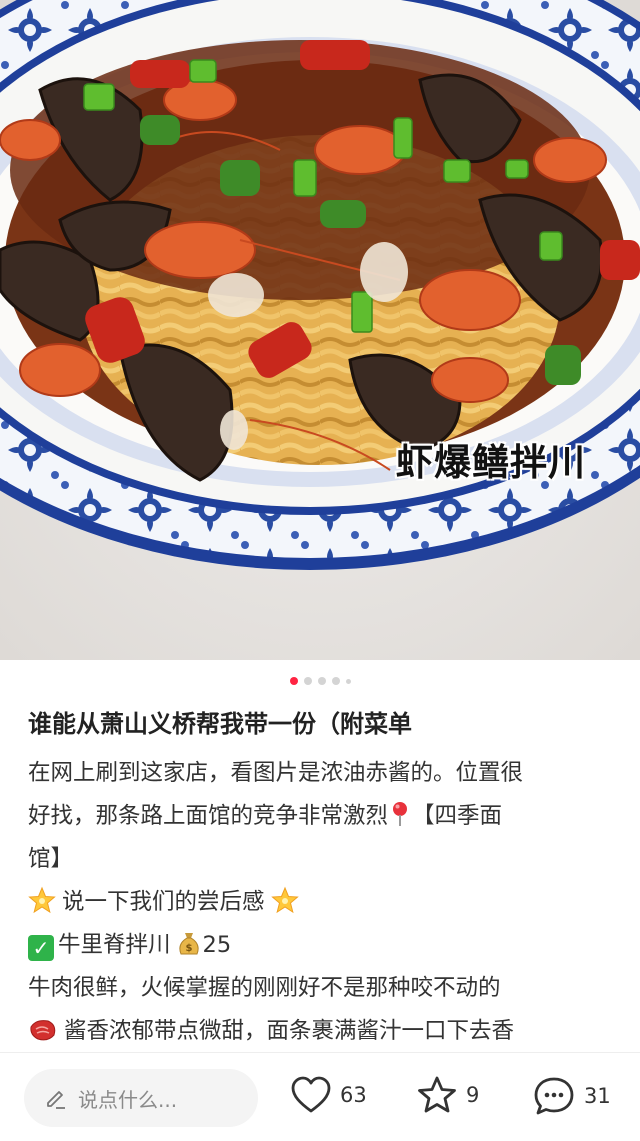 The image size is (640, 1141). What do you see at coordinates (491, 462) in the screenshot?
I see `image-caption: 虾爆鳝拌川` at bounding box center [491, 462].